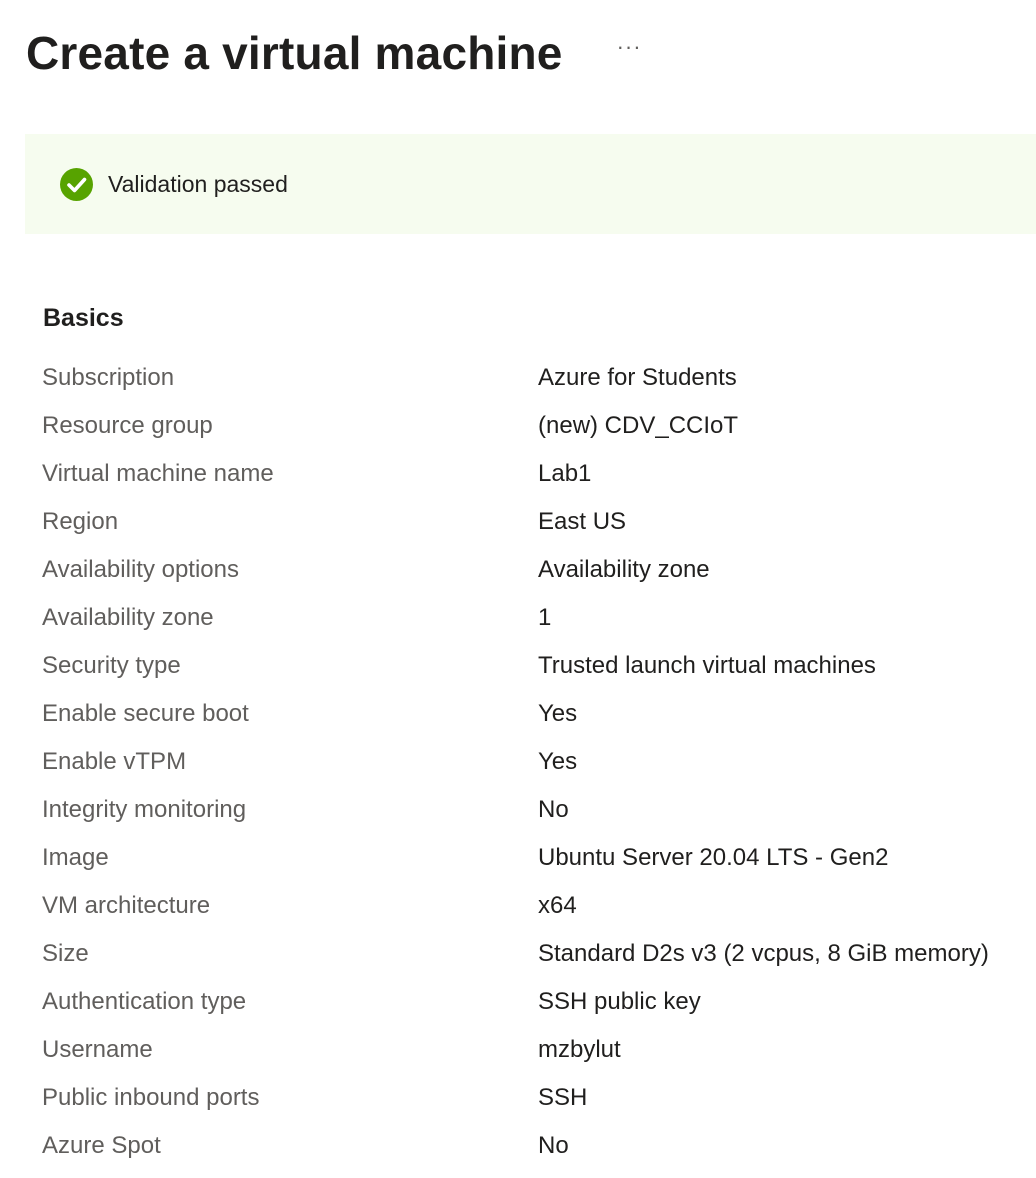  I want to click on summary-row-value: SSH public key, so click(619, 1001).